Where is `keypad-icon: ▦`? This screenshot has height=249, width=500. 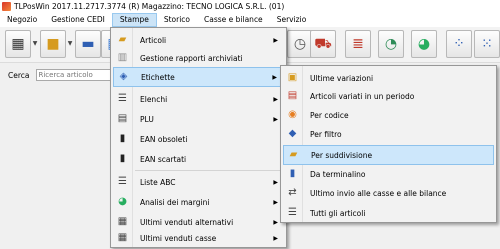 keypad-icon: ▦ is located at coordinates (18, 44).